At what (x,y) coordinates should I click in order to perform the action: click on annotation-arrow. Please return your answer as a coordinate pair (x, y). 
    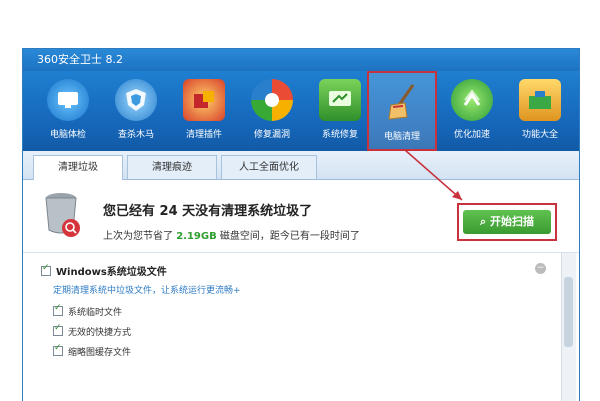
    Looking at the image, I should click on (433, 175).